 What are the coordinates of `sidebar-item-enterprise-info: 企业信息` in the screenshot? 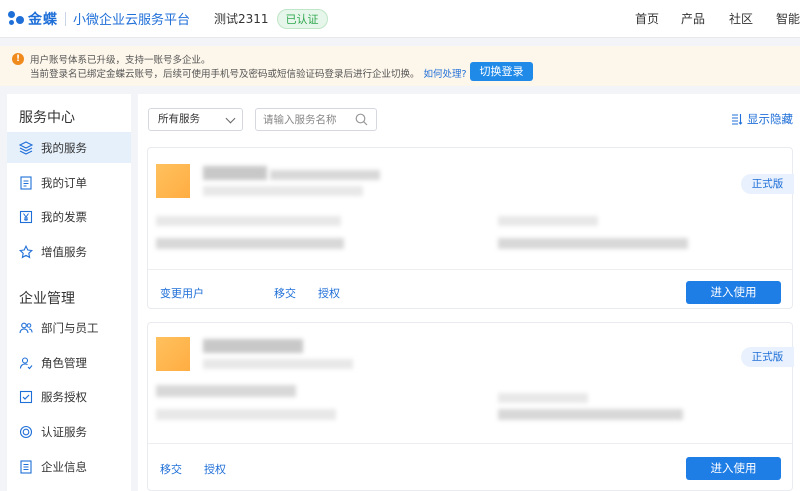 It's located at (69, 466).